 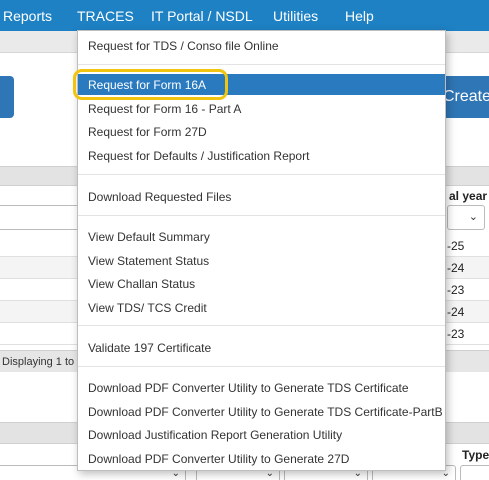 I want to click on menu-item-request-form-27d: Request for Form 27D, so click(x=261, y=131).